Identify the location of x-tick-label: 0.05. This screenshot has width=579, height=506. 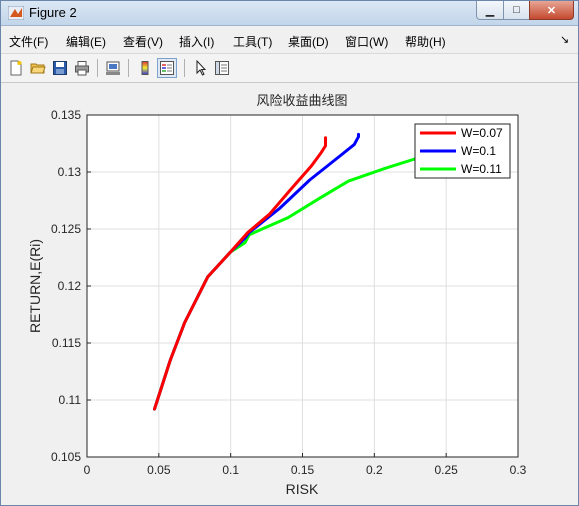
(159, 470).